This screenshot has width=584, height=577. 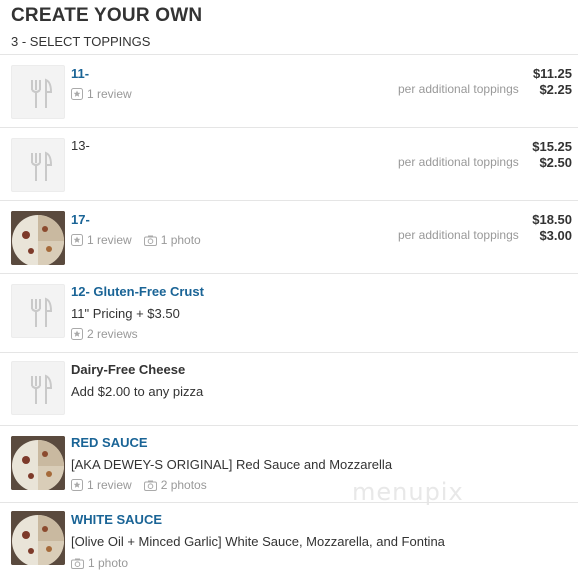 What do you see at coordinates (137, 291) in the screenshot?
I see `item-name-link: 12- Gluten-Free Crust` at bounding box center [137, 291].